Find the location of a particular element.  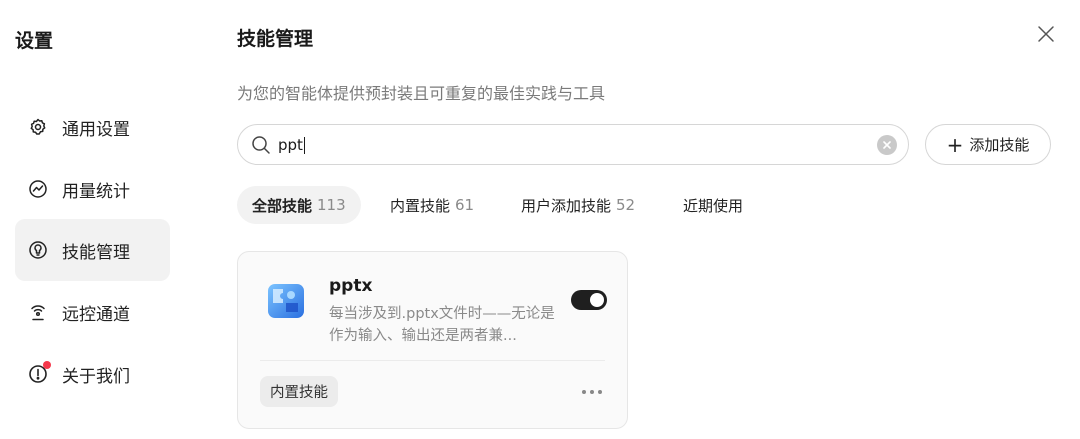

remote-signal-icon is located at coordinates (38, 312).